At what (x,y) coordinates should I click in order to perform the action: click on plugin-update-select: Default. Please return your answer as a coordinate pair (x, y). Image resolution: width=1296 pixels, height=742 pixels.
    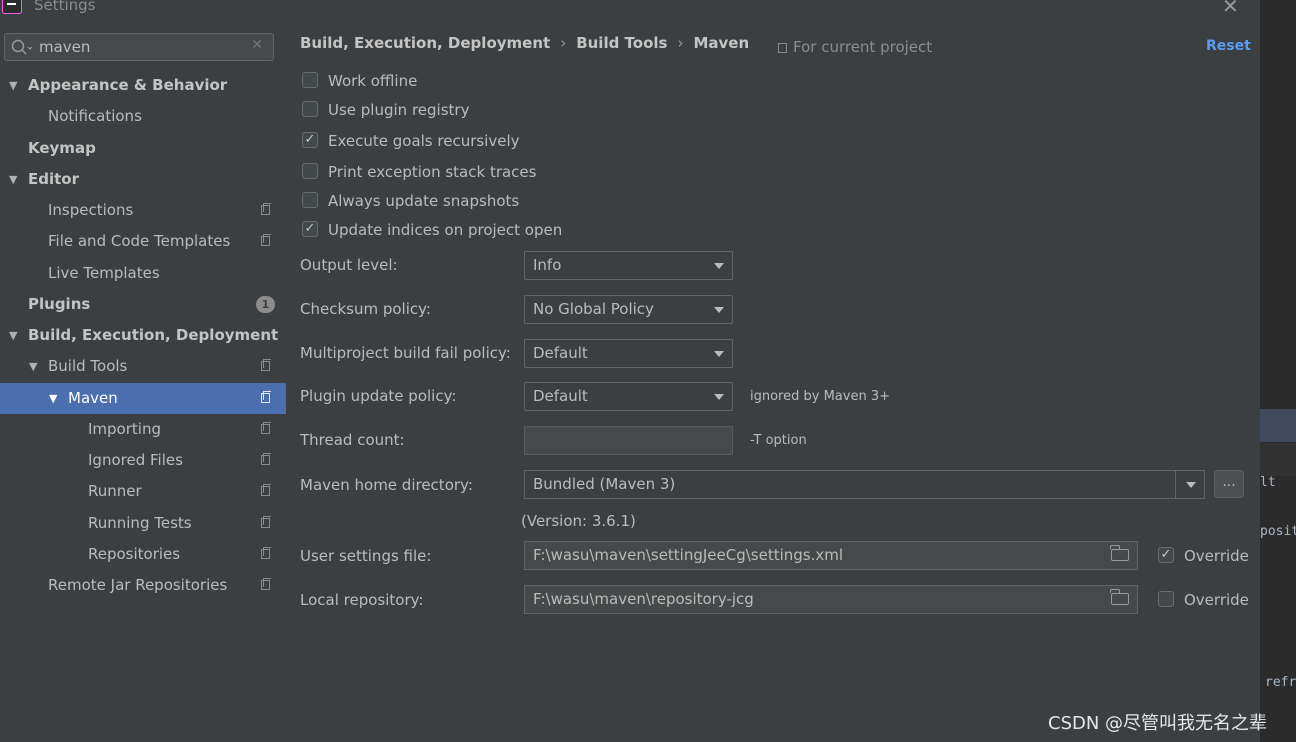
    Looking at the image, I should click on (628, 396).